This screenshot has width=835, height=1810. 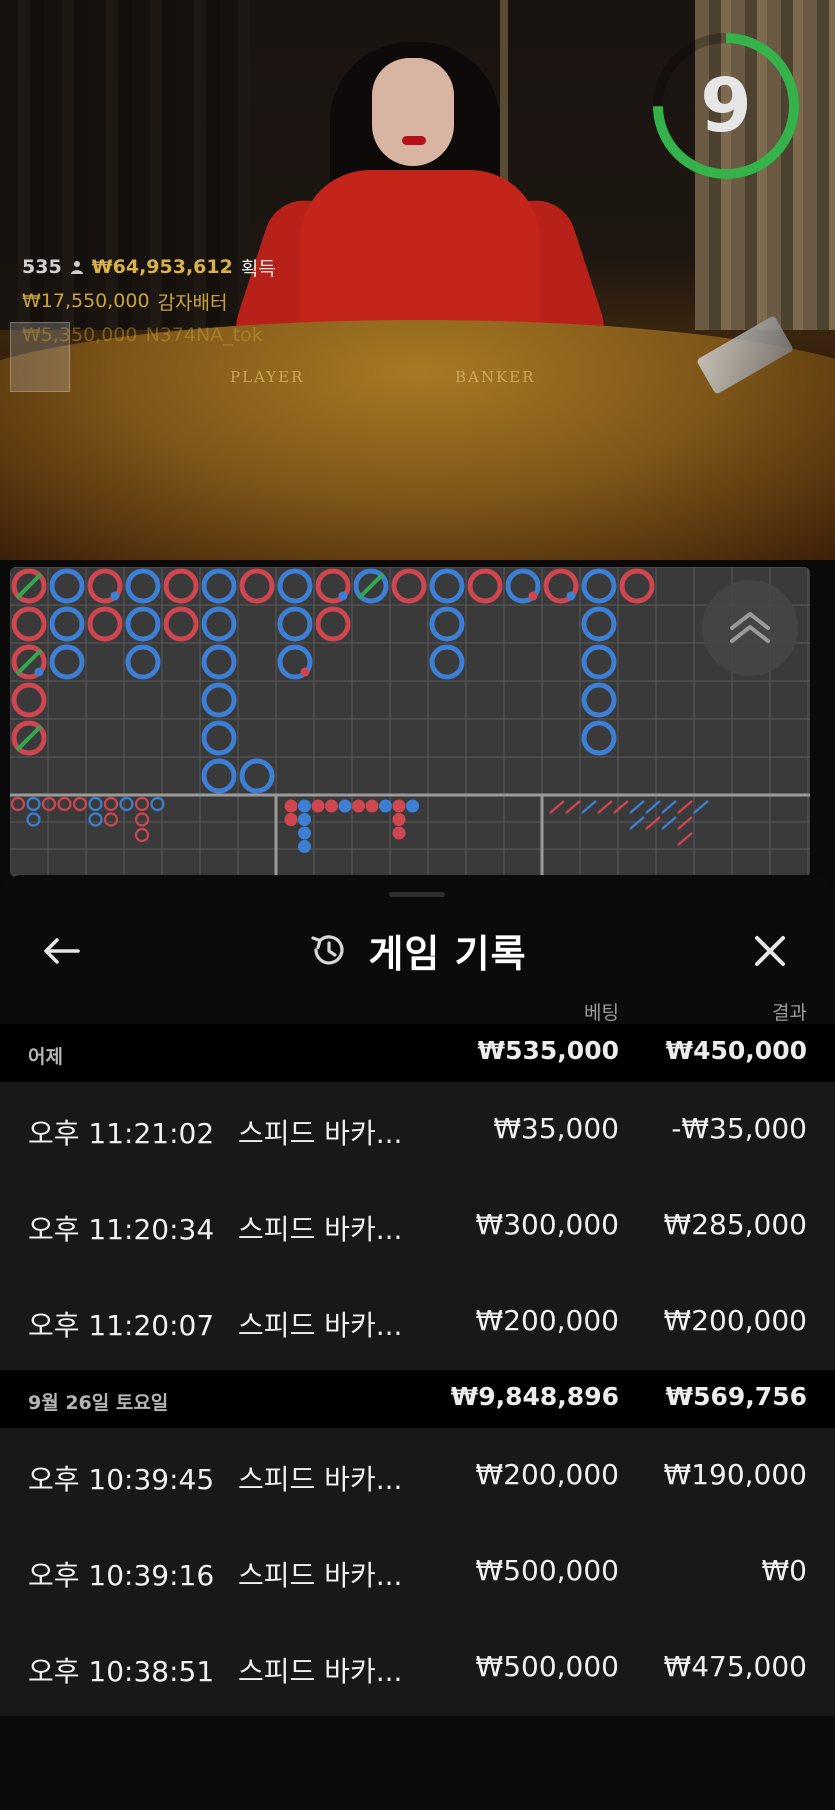 I want to click on row-time: 오후 11:20:34, so click(x=121, y=1229).